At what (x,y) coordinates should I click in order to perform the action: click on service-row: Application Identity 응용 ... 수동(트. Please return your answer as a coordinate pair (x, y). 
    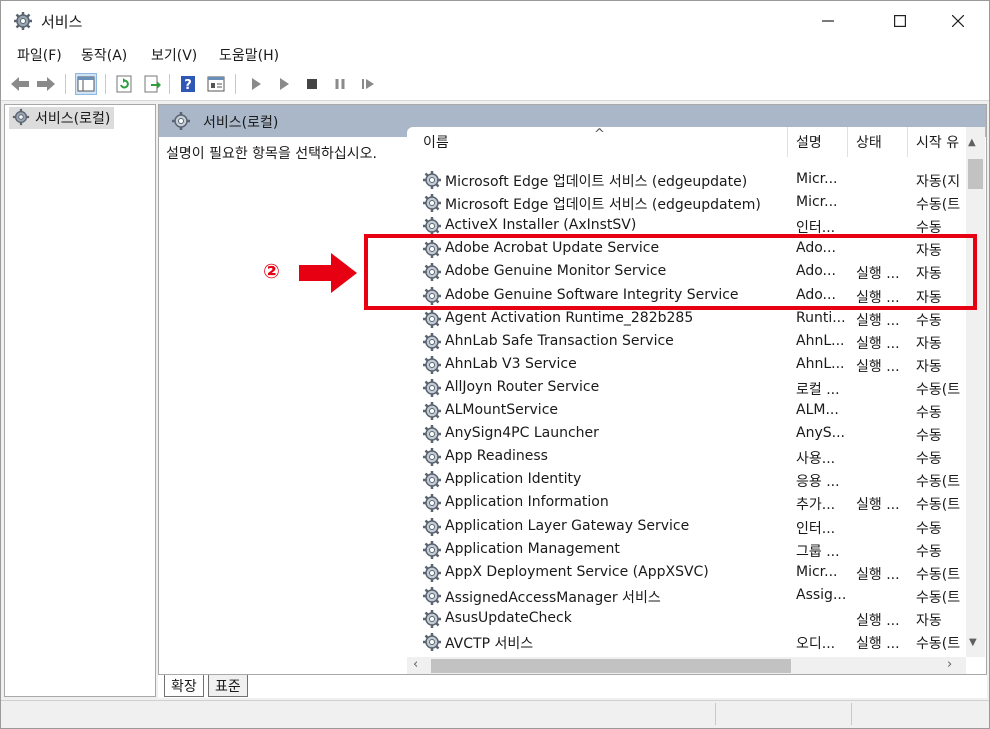
    Looking at the image, I should click on (687, 480).